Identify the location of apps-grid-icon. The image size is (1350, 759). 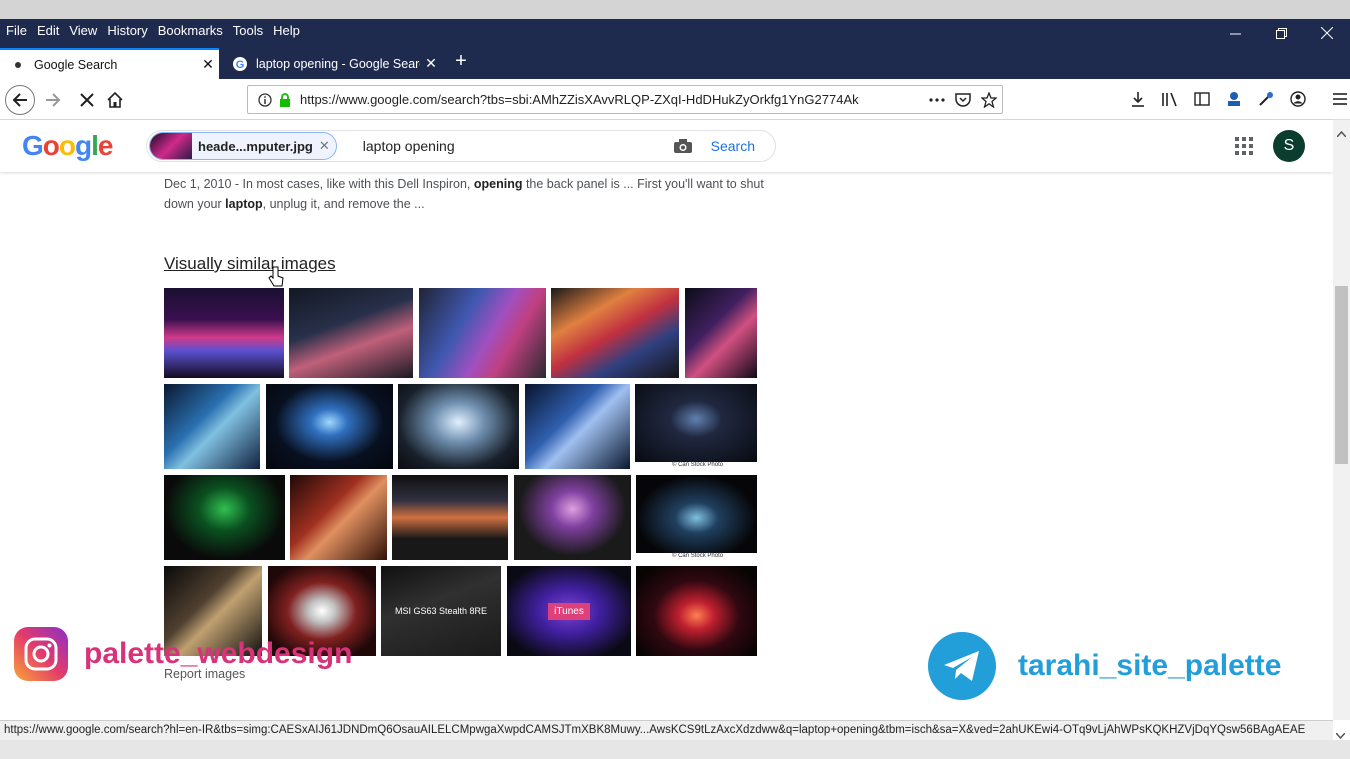
(1244, 146).